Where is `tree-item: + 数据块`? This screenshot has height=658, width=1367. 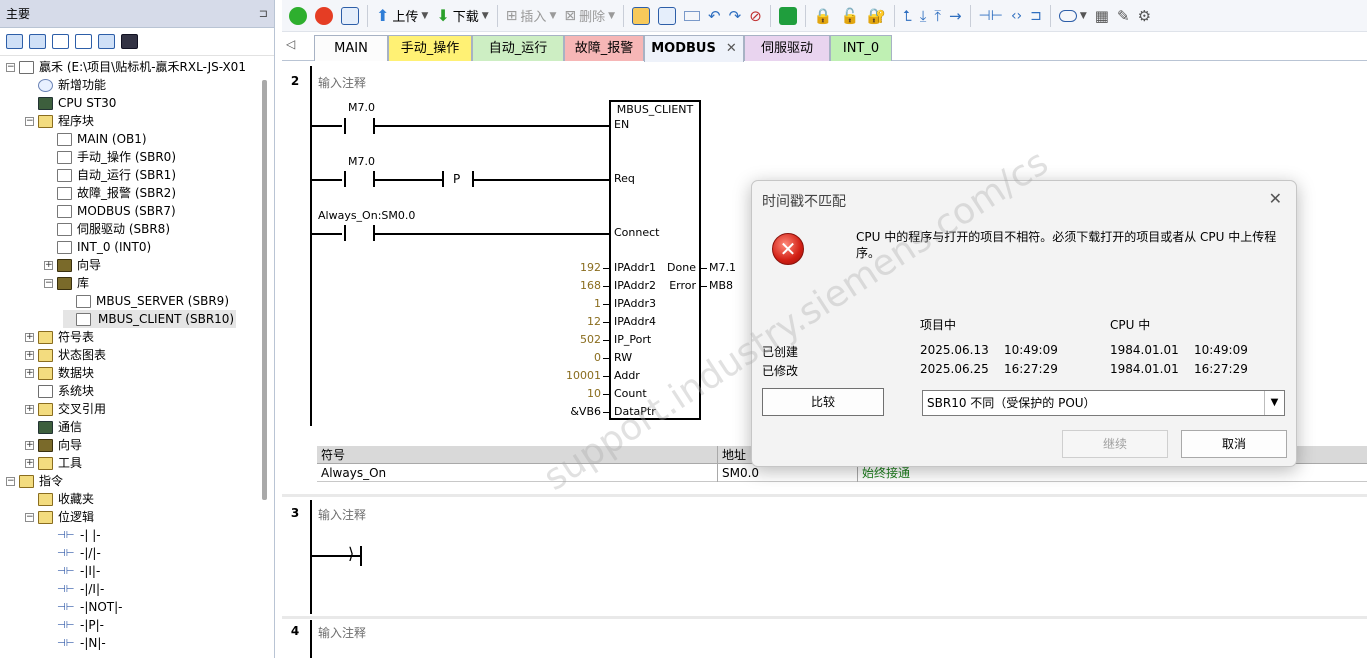
tree-item: + 数据块 is located at coordinates (59, 373).